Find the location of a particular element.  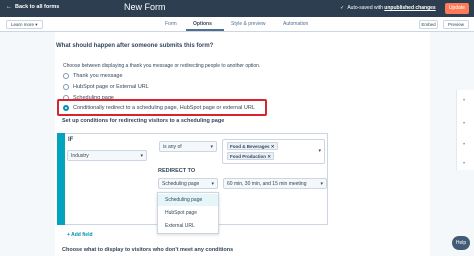

form-title: New Form is located at coordinates (145, 7).